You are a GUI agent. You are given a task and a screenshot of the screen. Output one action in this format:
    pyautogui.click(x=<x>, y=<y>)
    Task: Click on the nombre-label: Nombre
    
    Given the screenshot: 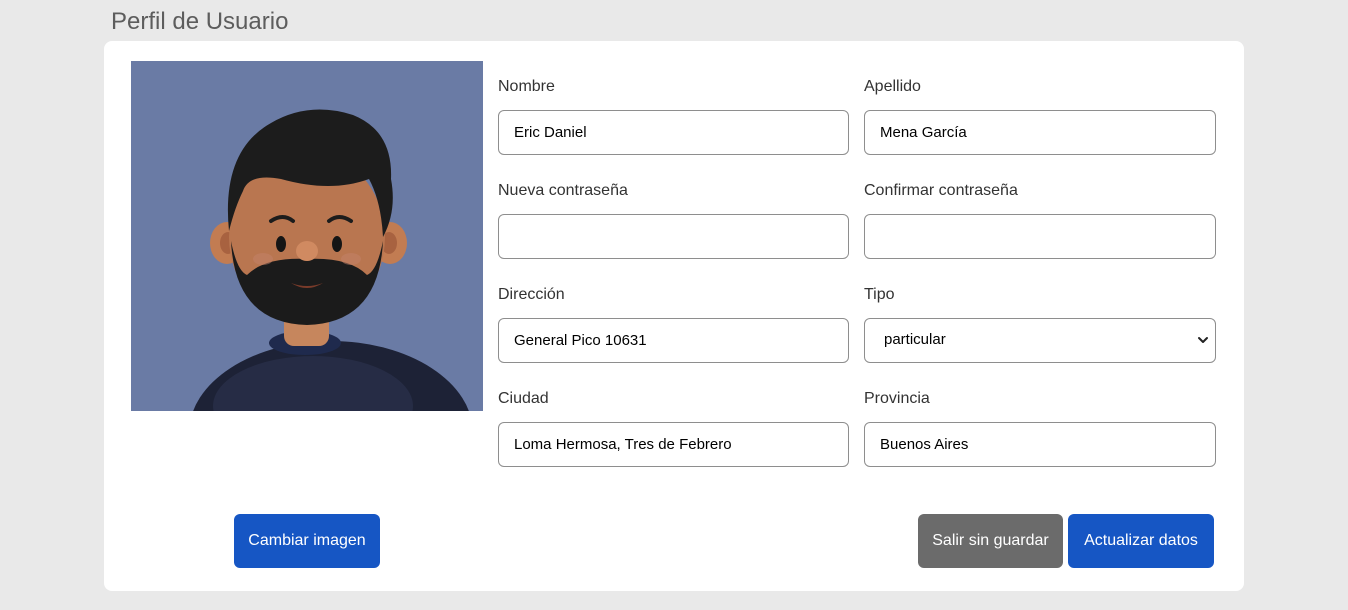 What is the action you would take?
    pyautogui.click(x=526, y=86)
    